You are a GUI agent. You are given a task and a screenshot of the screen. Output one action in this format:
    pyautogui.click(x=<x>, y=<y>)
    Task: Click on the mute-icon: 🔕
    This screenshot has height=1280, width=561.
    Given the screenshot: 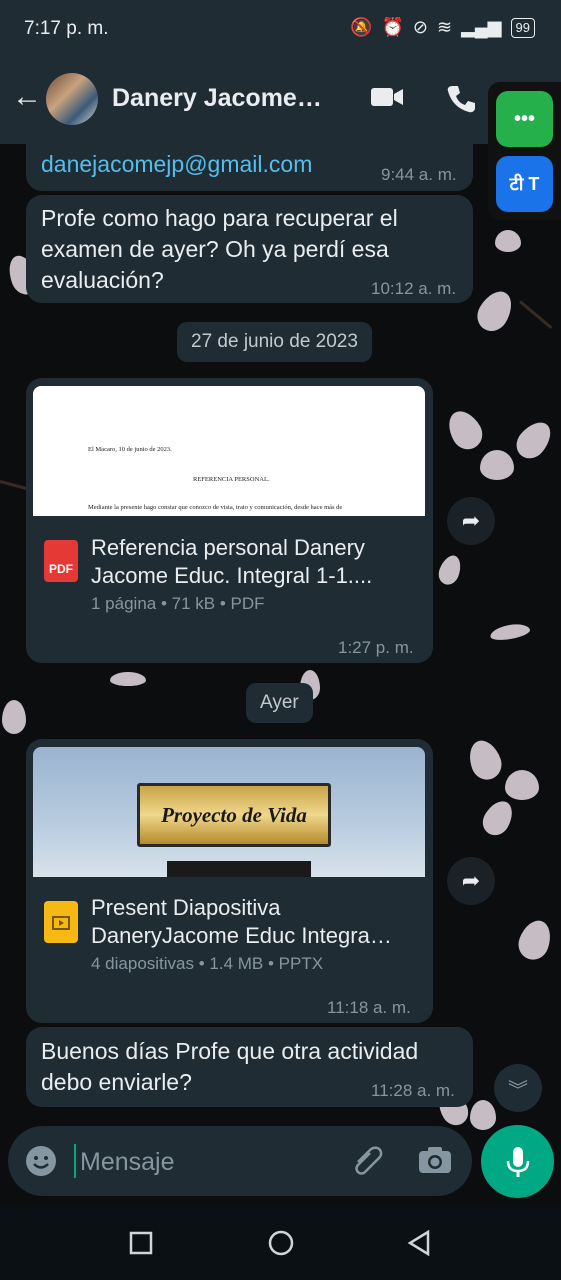 What is the action you would take?
    pyautogui.click(x=361, y=27)
    